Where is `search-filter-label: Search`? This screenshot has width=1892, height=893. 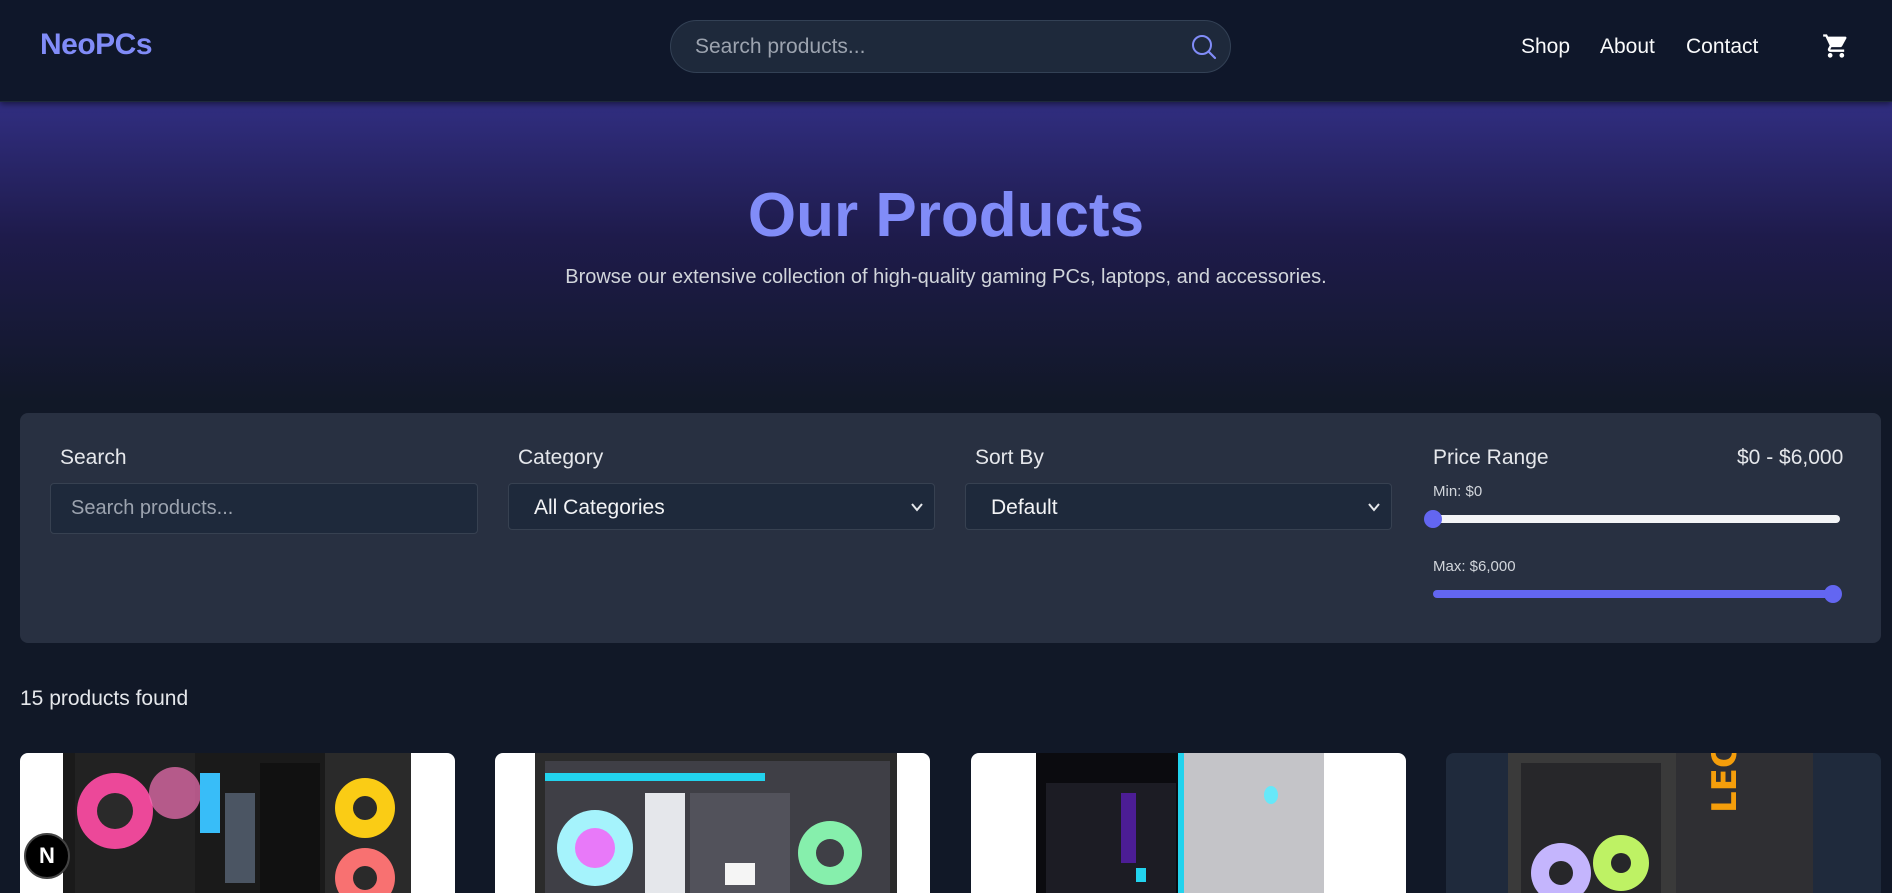
search-filter-label: Search is located at coordinates (93, 457).